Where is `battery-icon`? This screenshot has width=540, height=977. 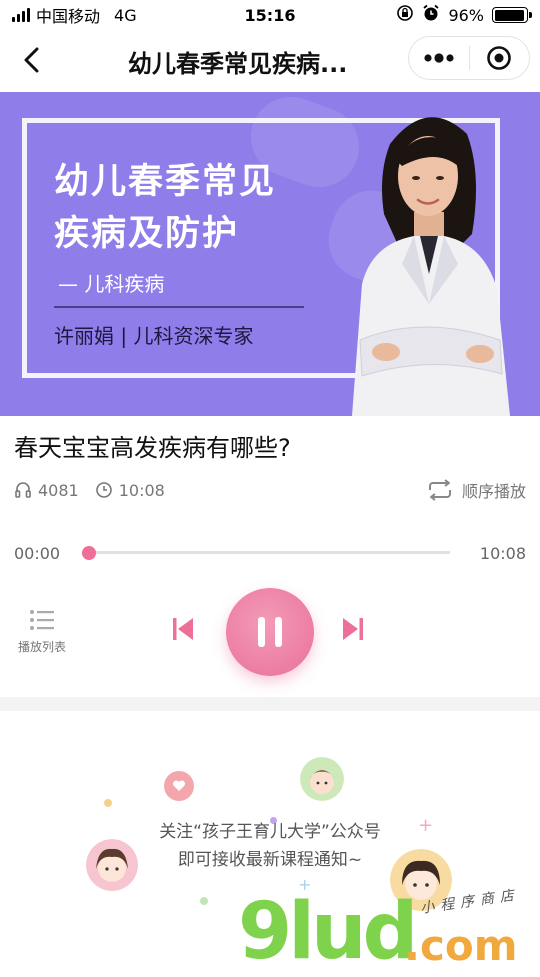
battery-icon is located at coordinates (512, 15).